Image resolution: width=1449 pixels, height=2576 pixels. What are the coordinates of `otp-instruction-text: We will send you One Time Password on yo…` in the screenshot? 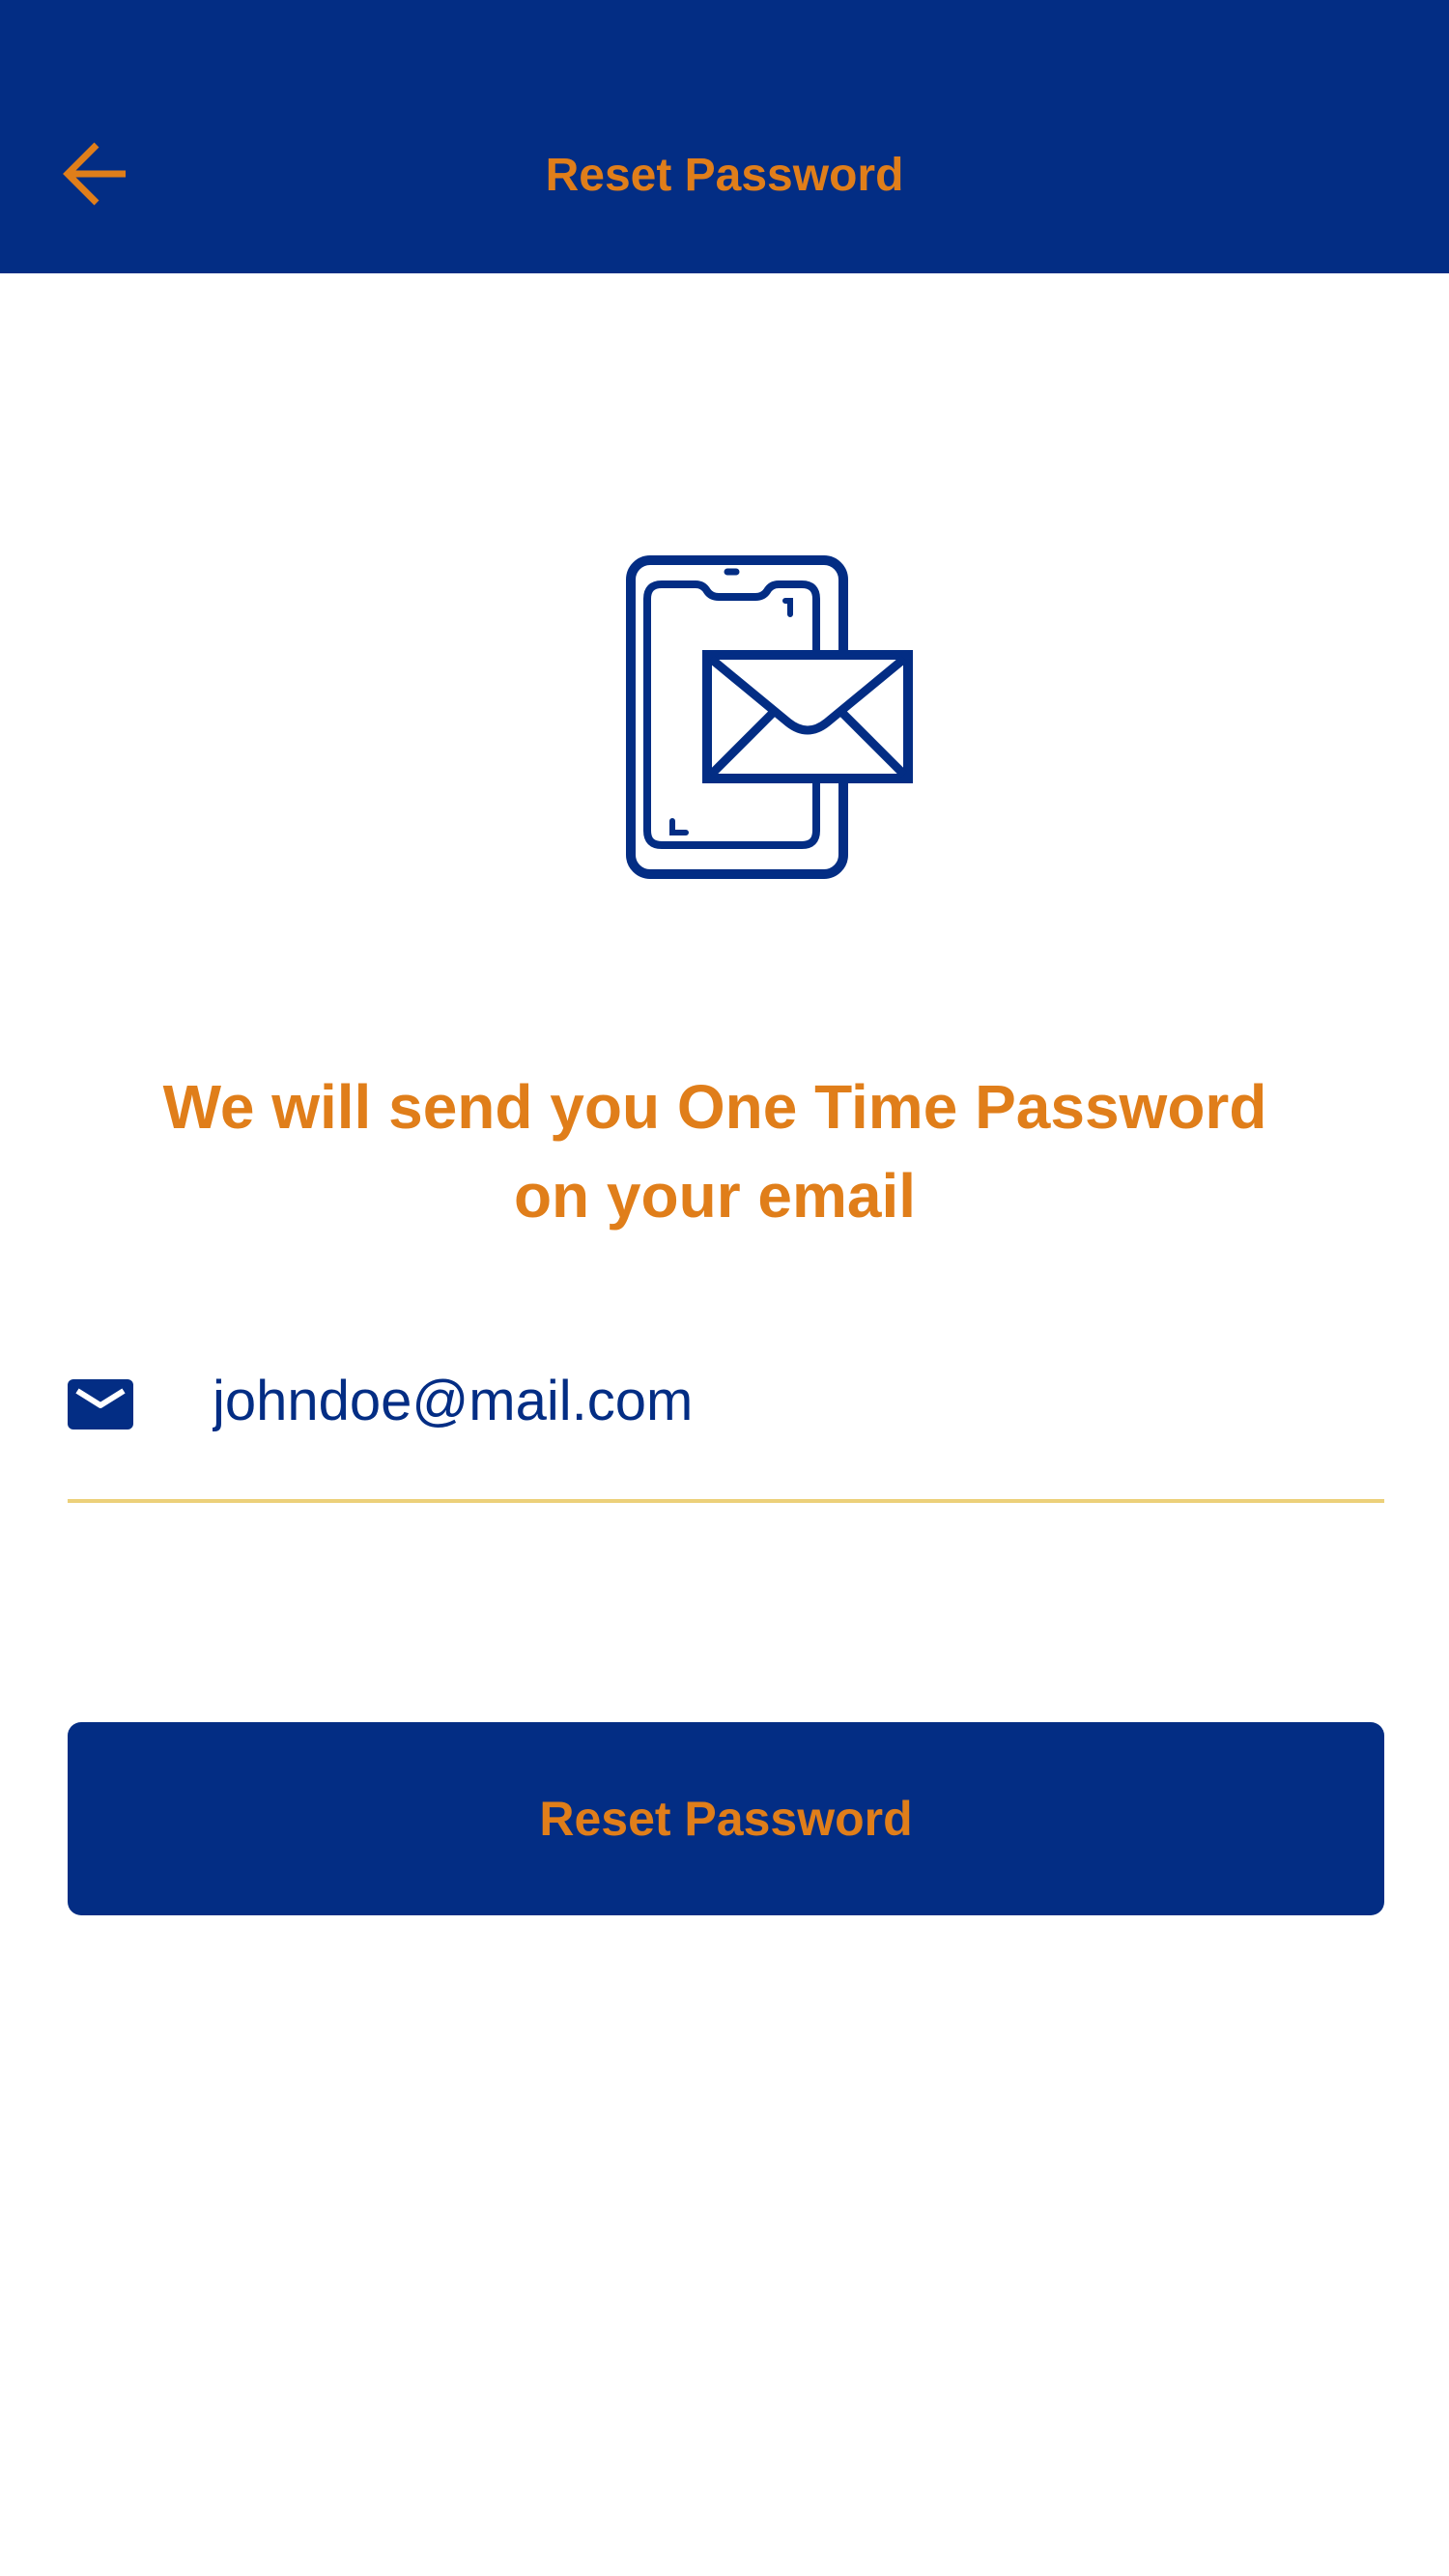 It's located at (714, 1151).